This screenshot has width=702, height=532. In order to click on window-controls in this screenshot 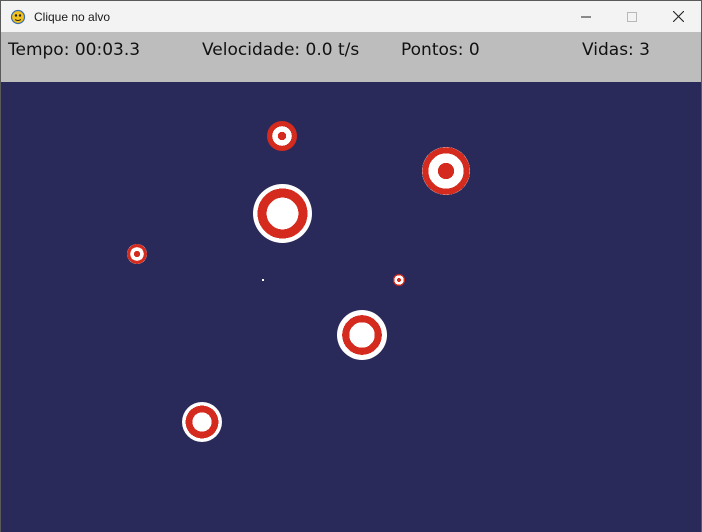, I will do `click(632, 16)`.